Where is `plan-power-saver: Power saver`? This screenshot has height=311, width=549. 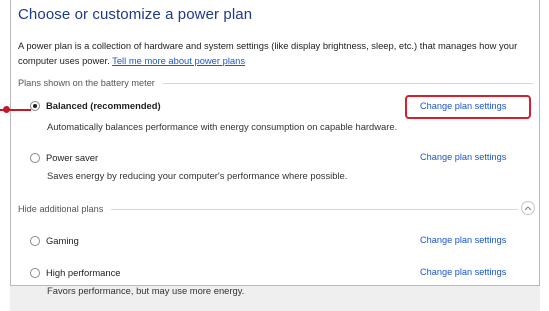
plan-power-saver: Power saver is located at coordinates (64, 157).